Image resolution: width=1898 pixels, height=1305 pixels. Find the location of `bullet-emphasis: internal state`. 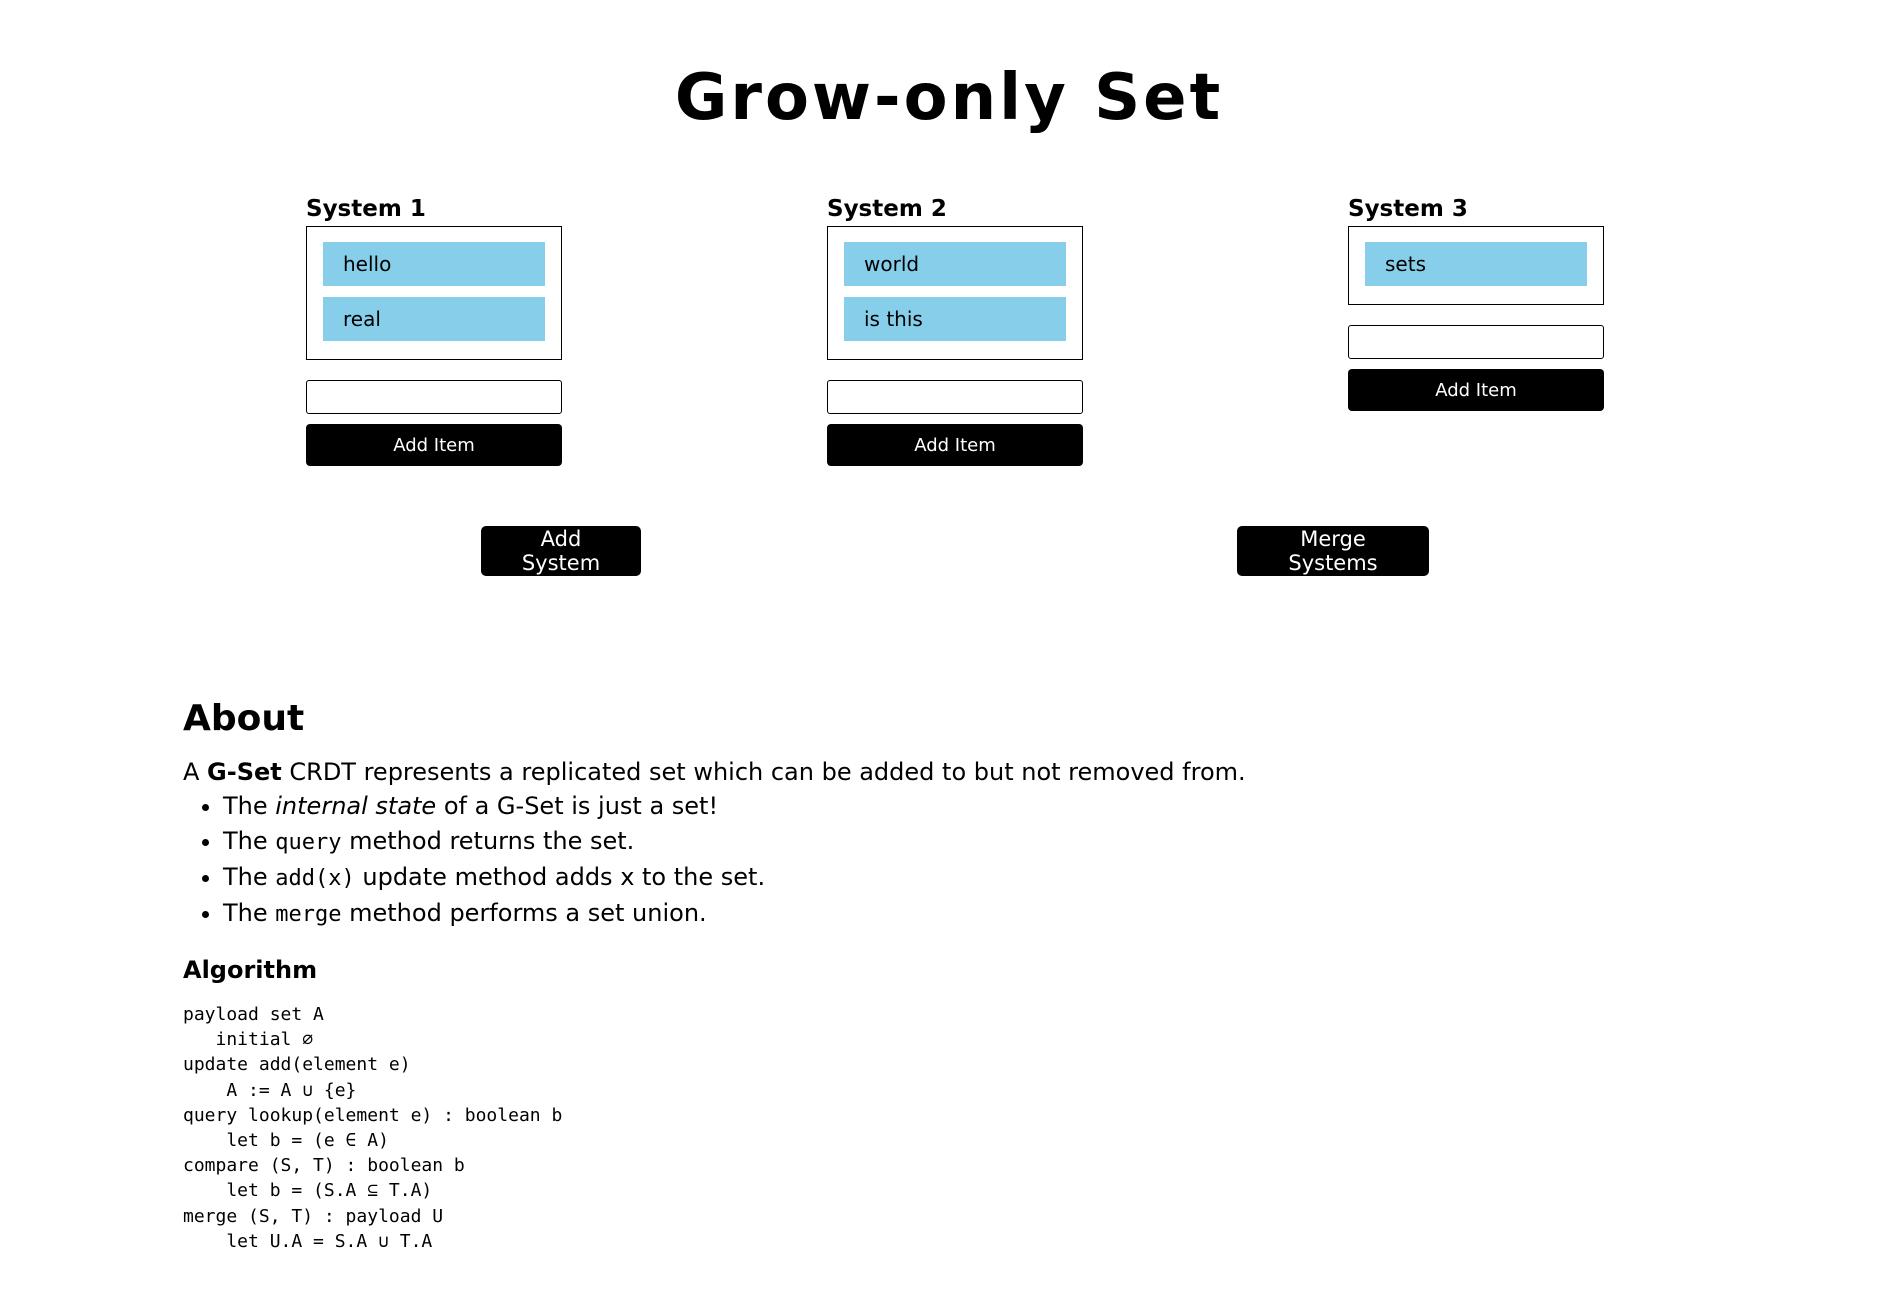

bullet-emphasis: internal state is located at coordinates (356, 806).